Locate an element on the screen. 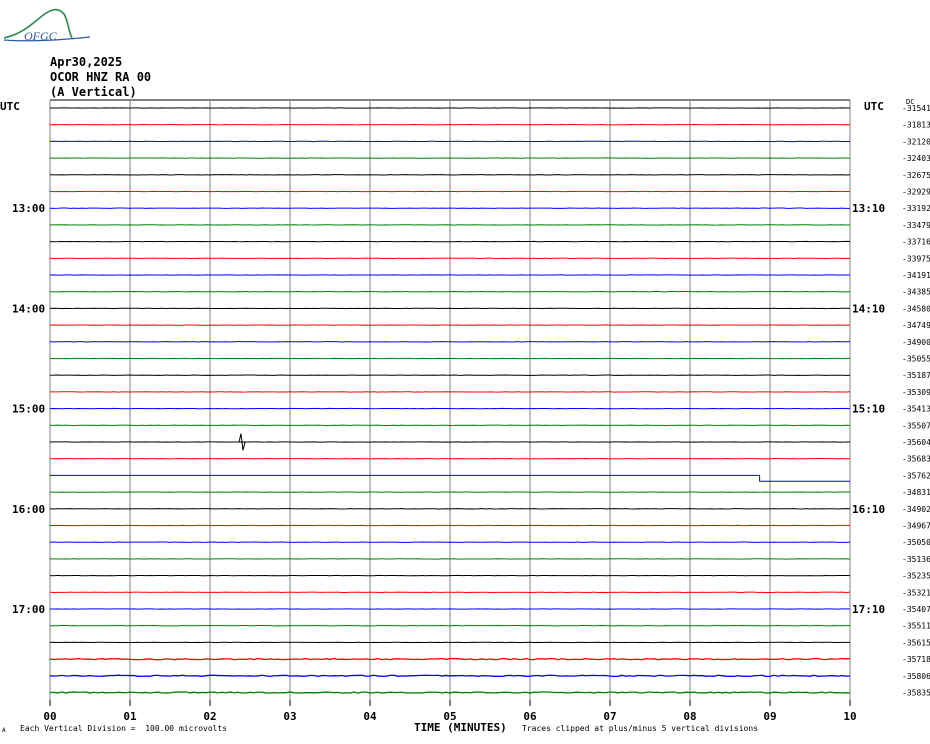  dc-offset-label: -35604 is located at coordinates (916, 442).